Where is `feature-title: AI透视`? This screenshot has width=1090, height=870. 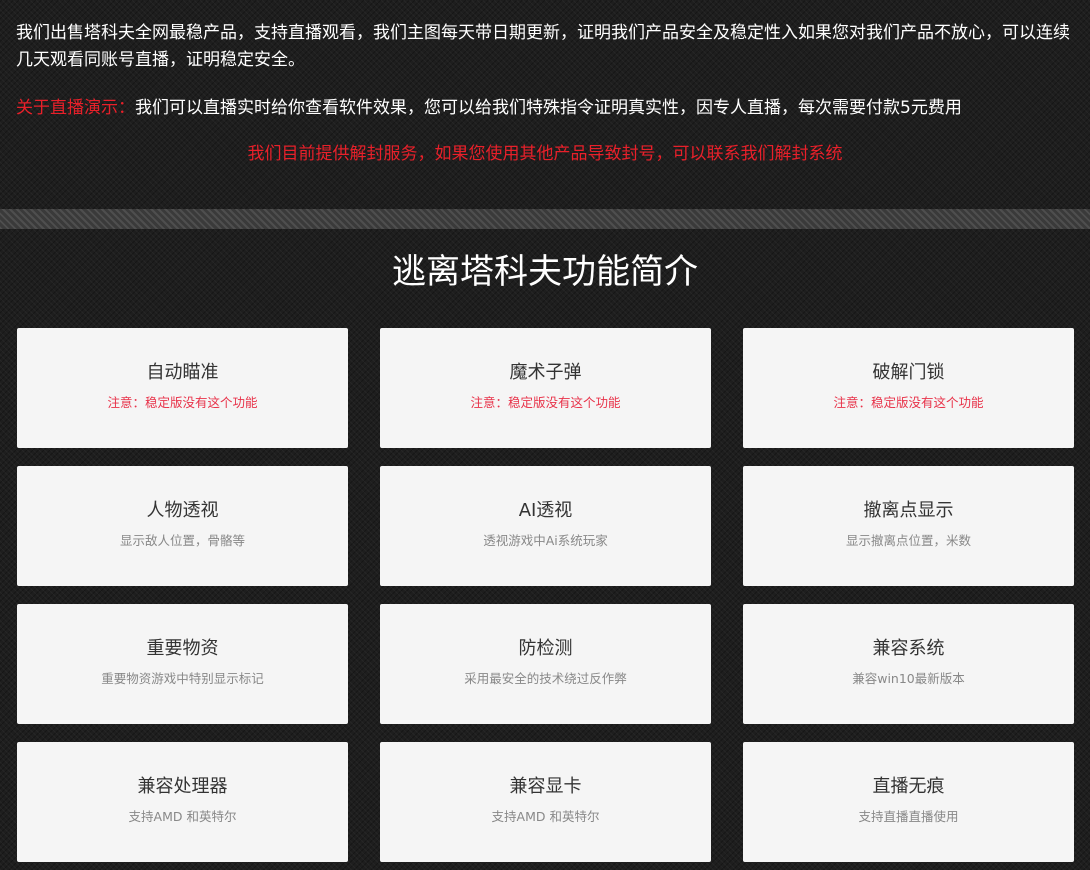
feature-title: AI透视 is located at coordinates (545, 510).